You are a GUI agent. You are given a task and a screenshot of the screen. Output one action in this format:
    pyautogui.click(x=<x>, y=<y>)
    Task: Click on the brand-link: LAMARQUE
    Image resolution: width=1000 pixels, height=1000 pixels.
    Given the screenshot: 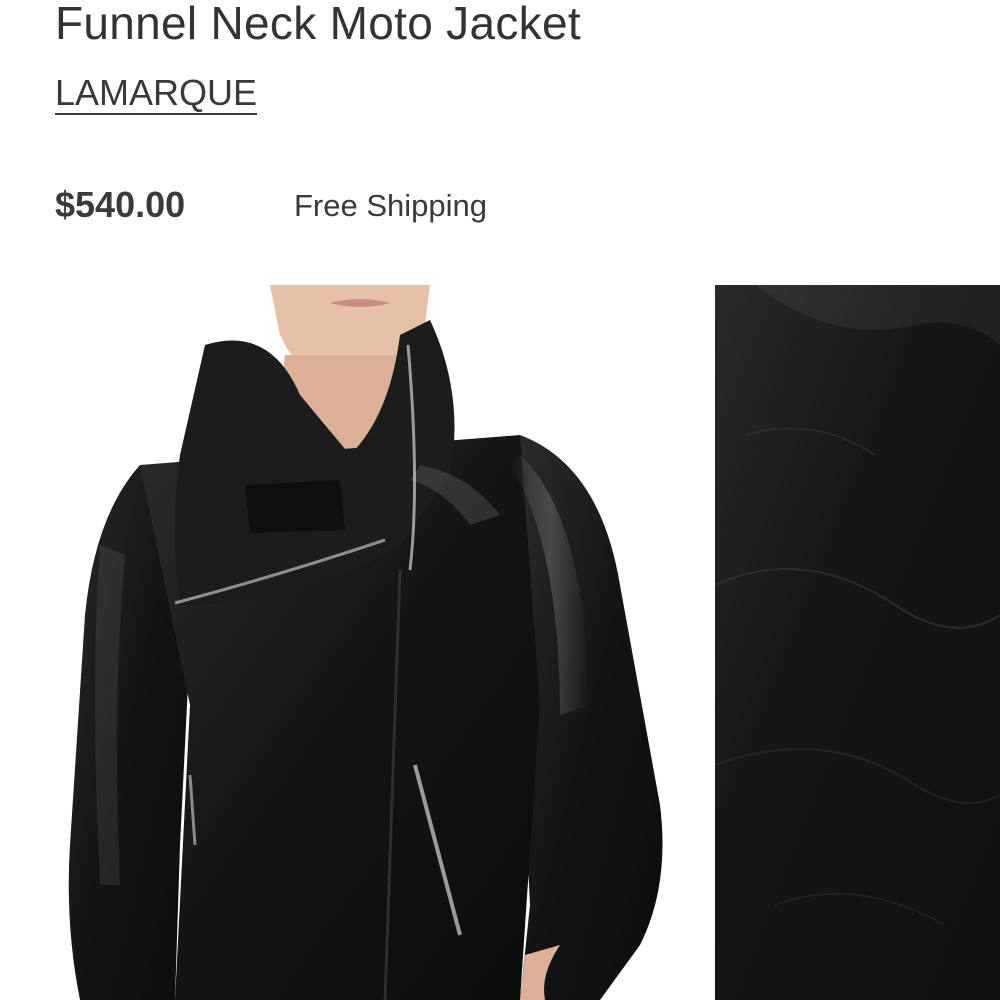 What is the action you would take?
    pyautogui.click(x=156, y=93)
    